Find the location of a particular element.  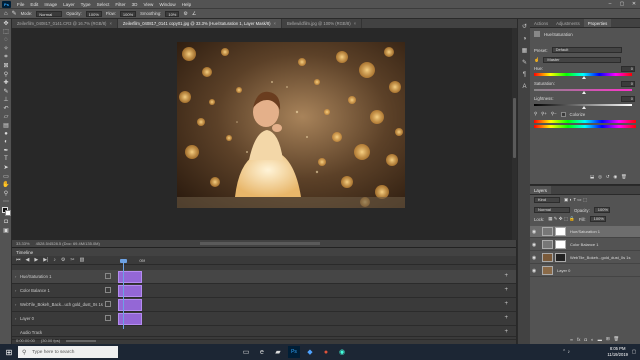

layer-row: ◉ WebTile_Bokeh...gold_dust_0s 1s is located at coordinates (585, 258).